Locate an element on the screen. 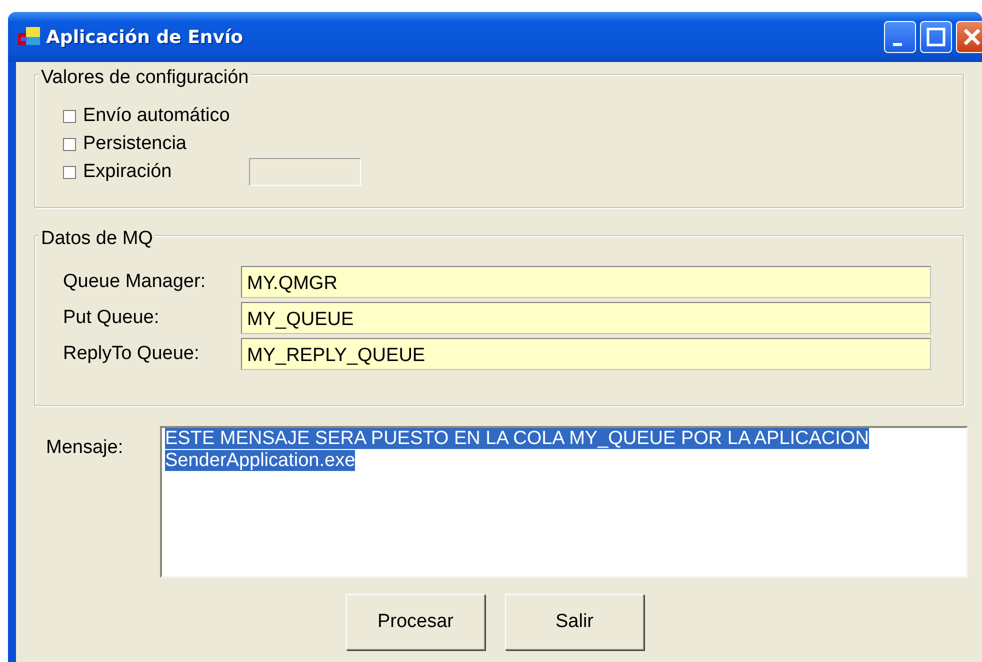 This screenshot has width=982, height=662. window-title: Aplicación de Envío is located at coordinates (144, 38).